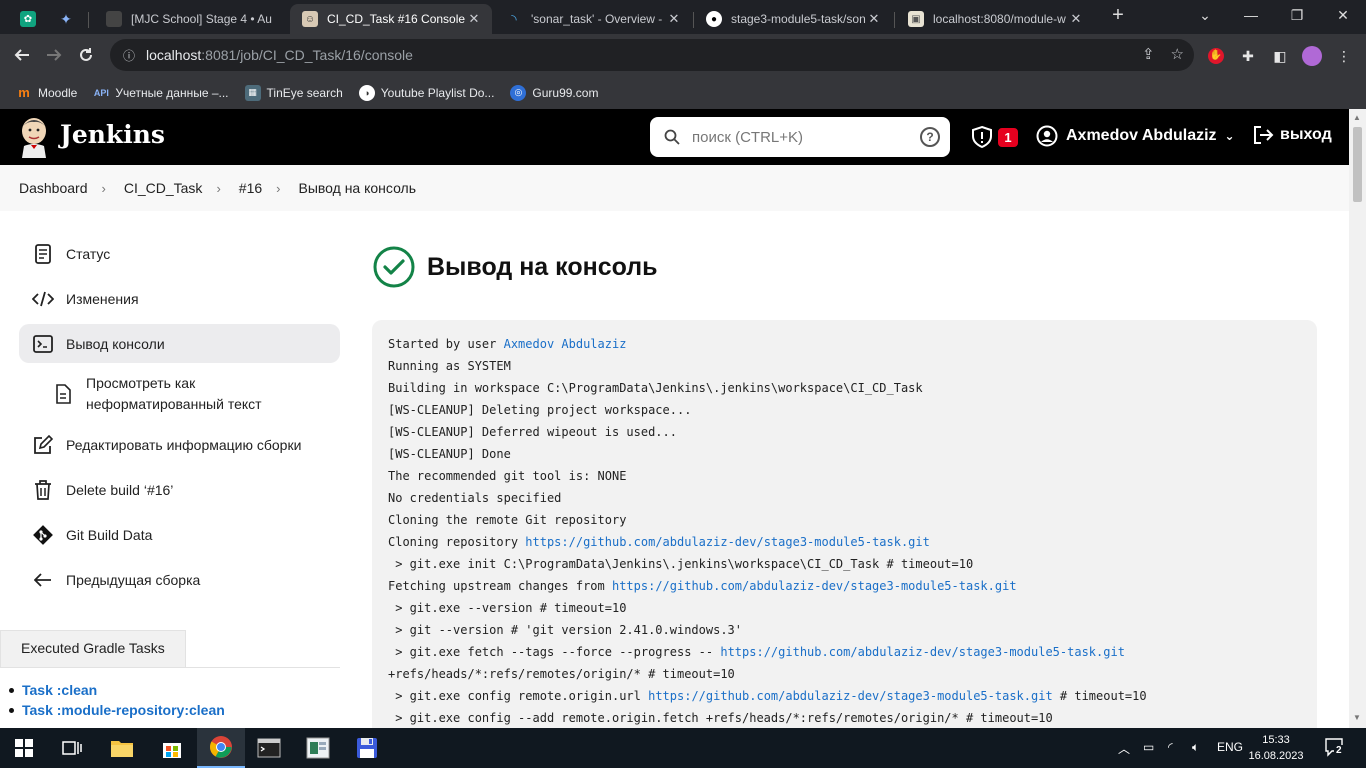  Describe the element at coordinates (93, 648) in the screenshot. I see `tab-executed-gradle-tasks: Executed Gradle Tasks` at that location.